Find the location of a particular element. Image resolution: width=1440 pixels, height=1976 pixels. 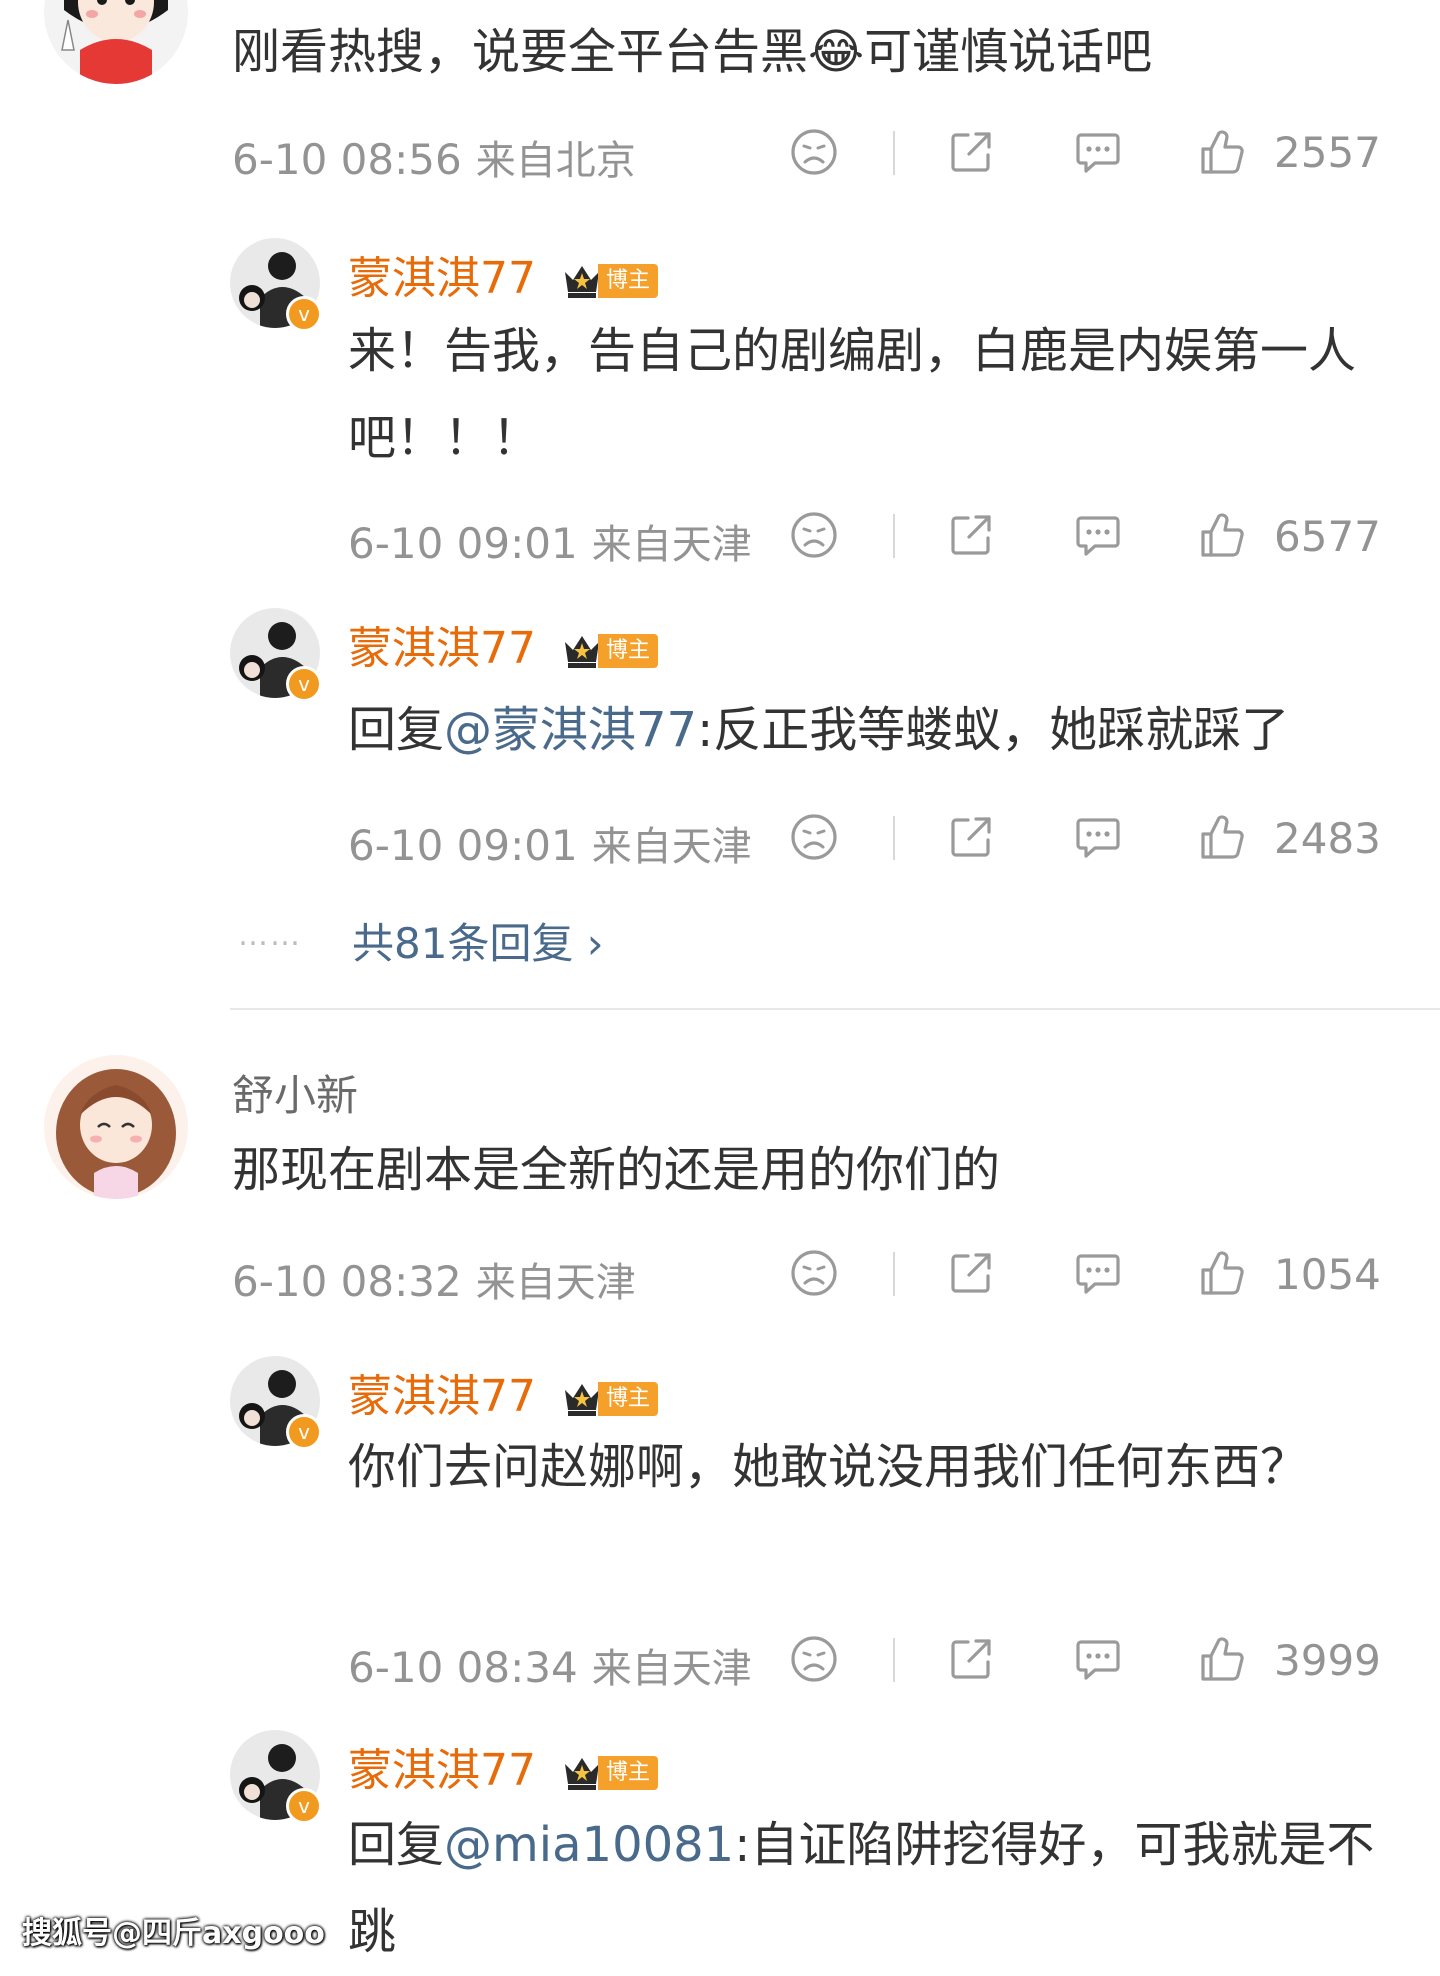

comment-meta: 6-10 08:56 来自北京 is located at coordinates (434, 157).